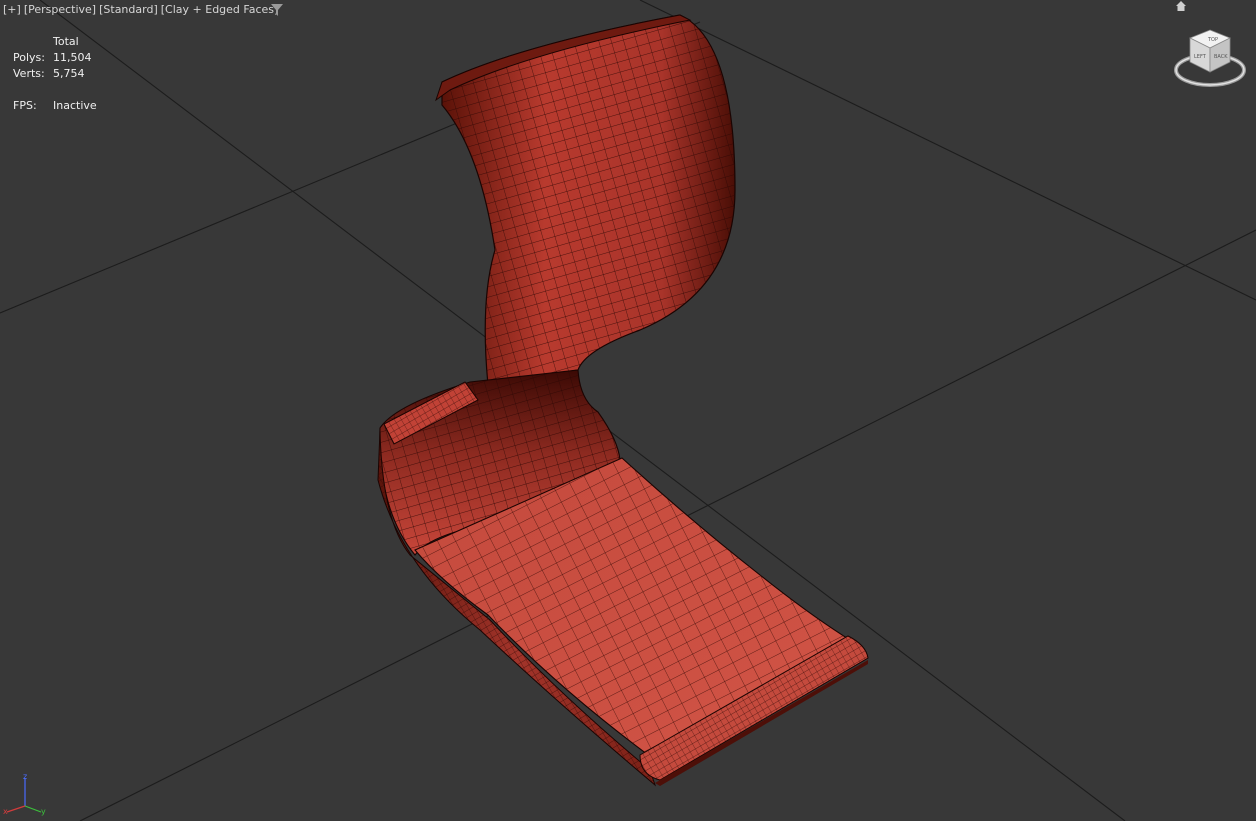  What do you see at coordinates (24, 794) in the screenshot?
I see `axis-tripod: z x y` at bounding box center [24, 794].